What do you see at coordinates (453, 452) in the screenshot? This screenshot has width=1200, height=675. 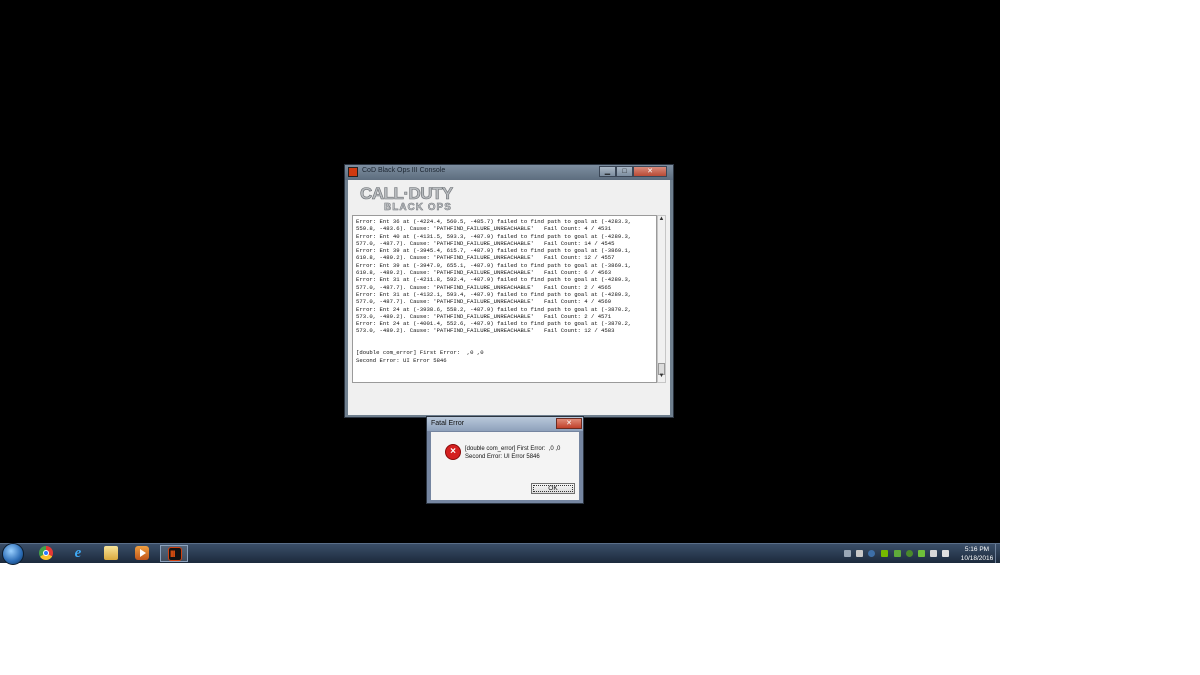 I see `error-icon: ×` at bounding box center [453, 452].